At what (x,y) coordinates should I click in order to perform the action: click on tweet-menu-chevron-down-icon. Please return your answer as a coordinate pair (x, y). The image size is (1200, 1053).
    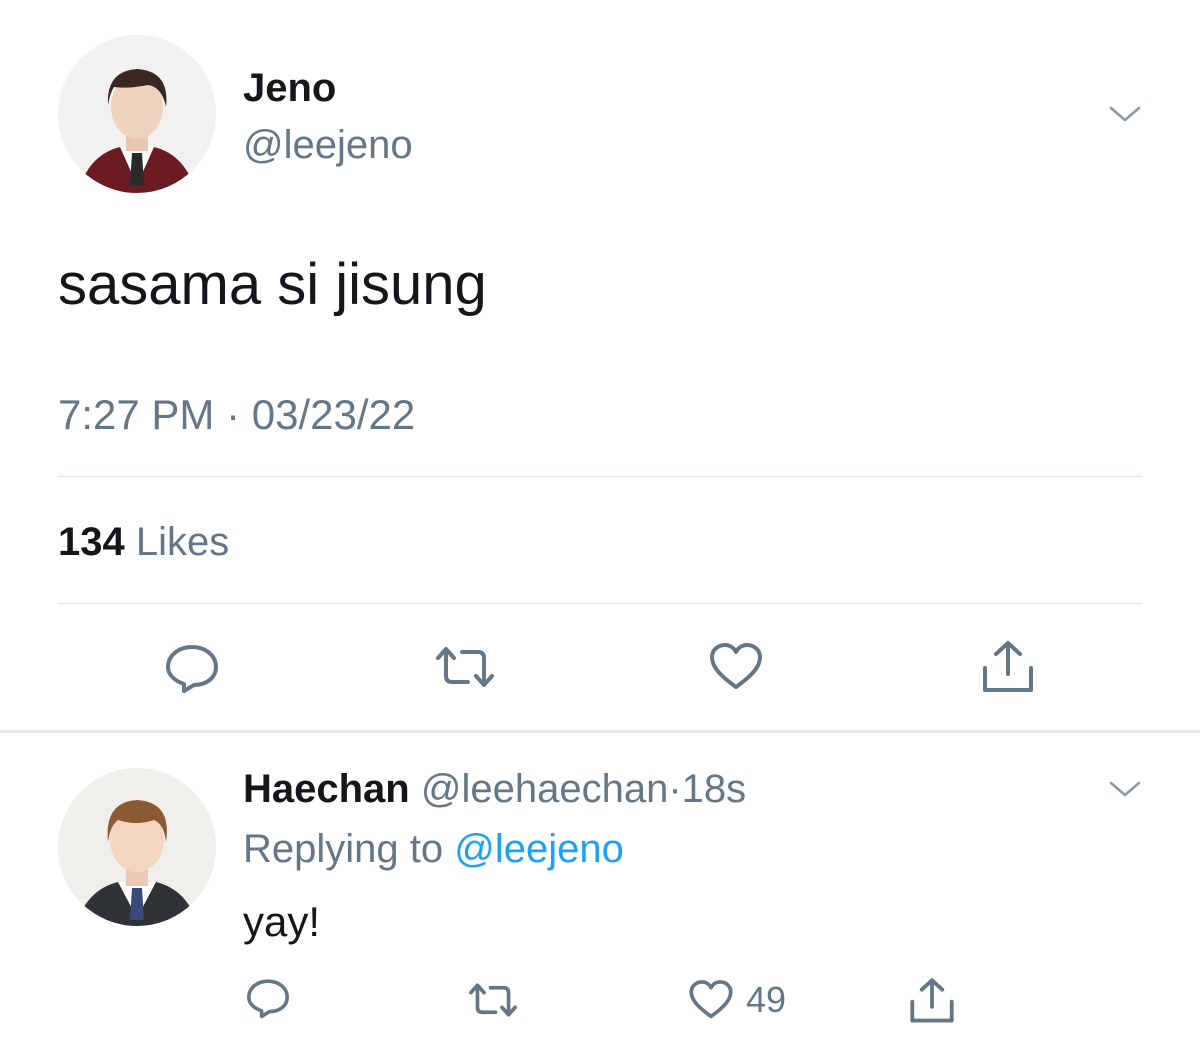
    Looking at the image, I should click on (1125, 114).